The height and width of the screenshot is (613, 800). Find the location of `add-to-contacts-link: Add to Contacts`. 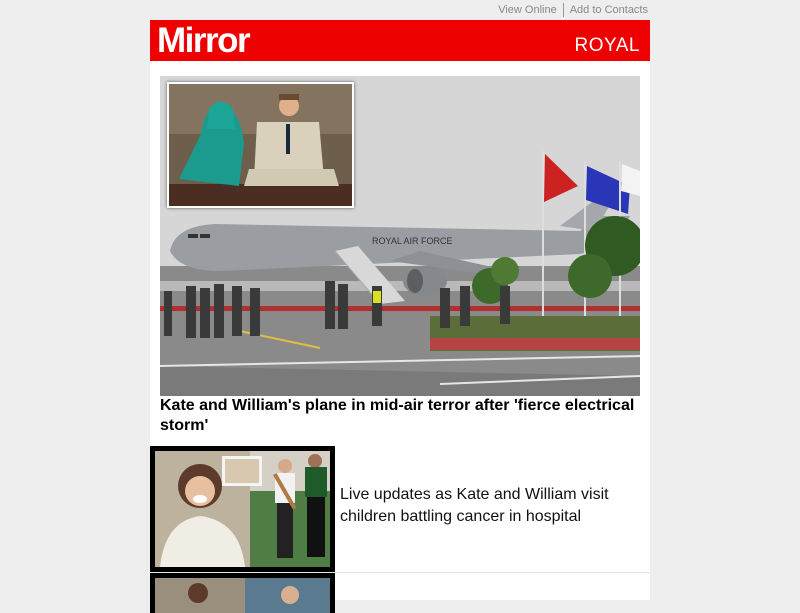

add-to-contacts-link: Add to Contacts is located at coordinates (609, 10).